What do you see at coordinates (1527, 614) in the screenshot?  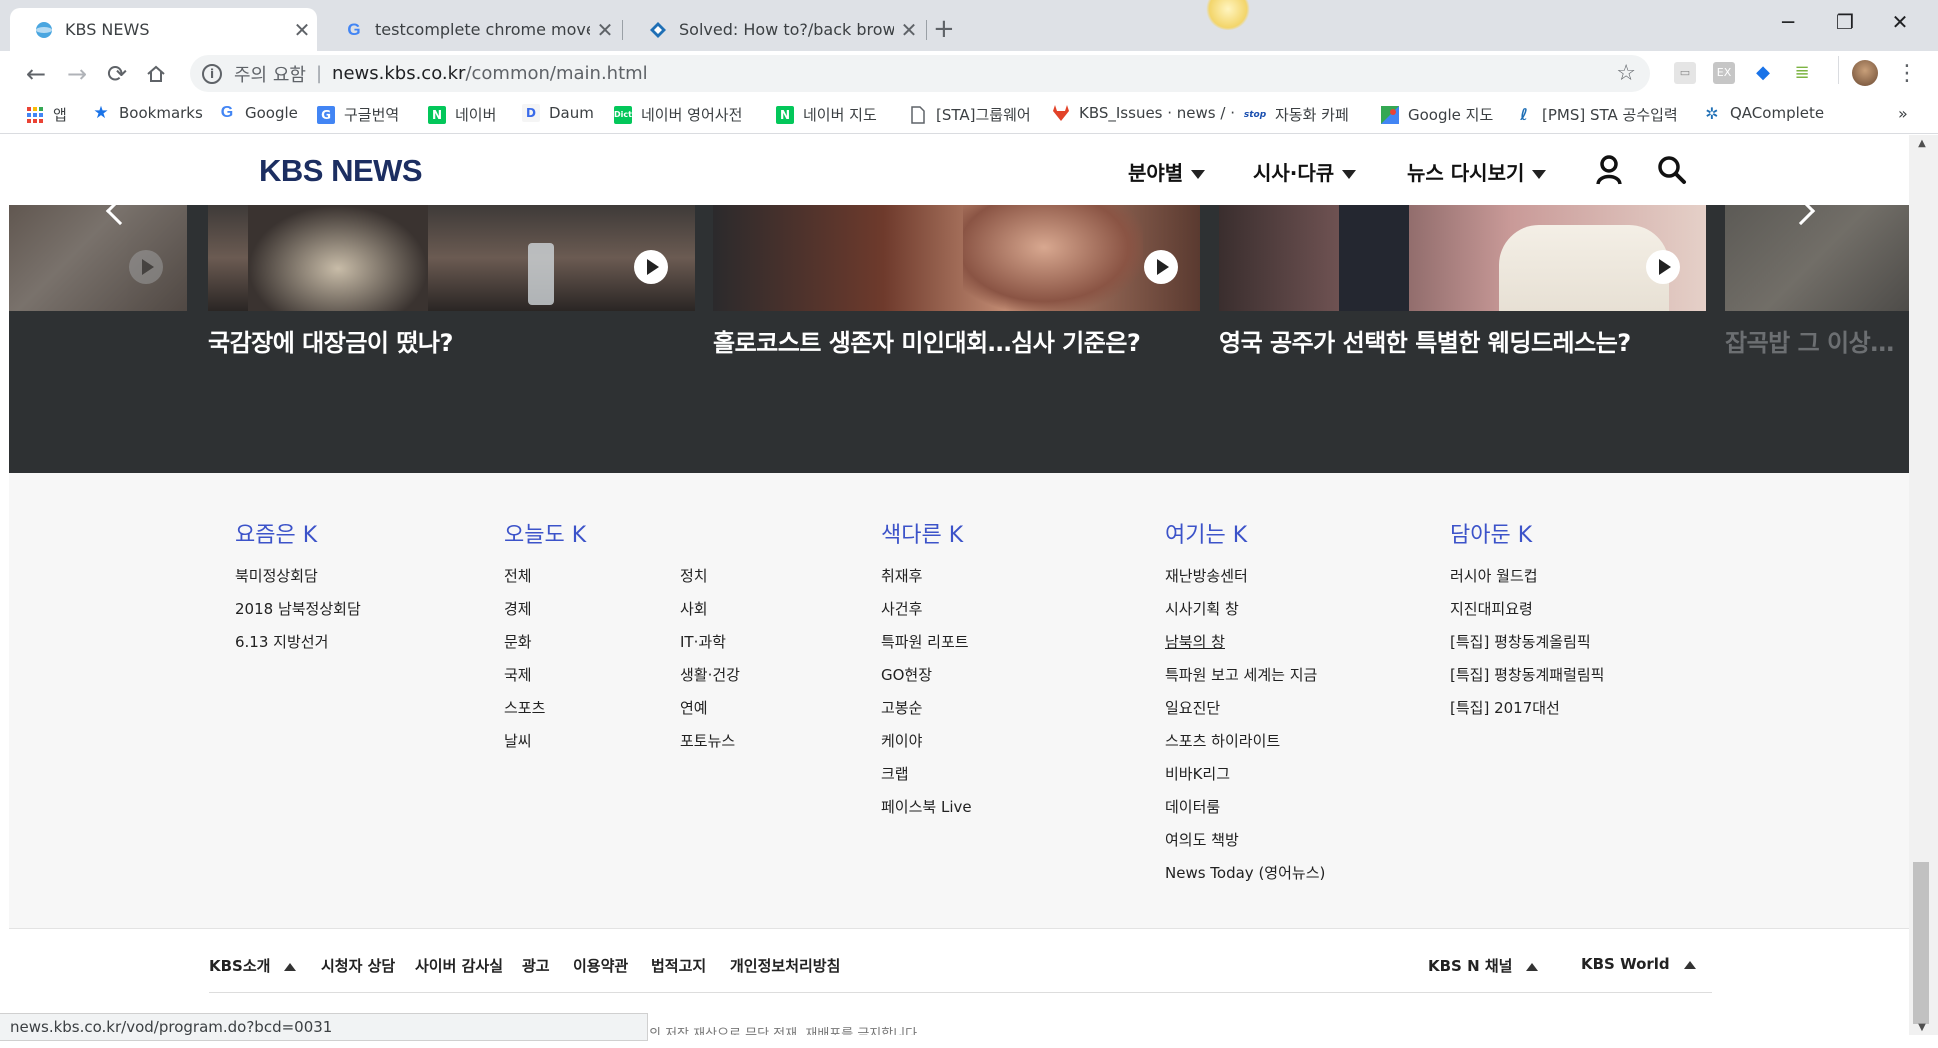 I see `sitemap-link: 지진대피요령` at bounding box center [1527, 614].